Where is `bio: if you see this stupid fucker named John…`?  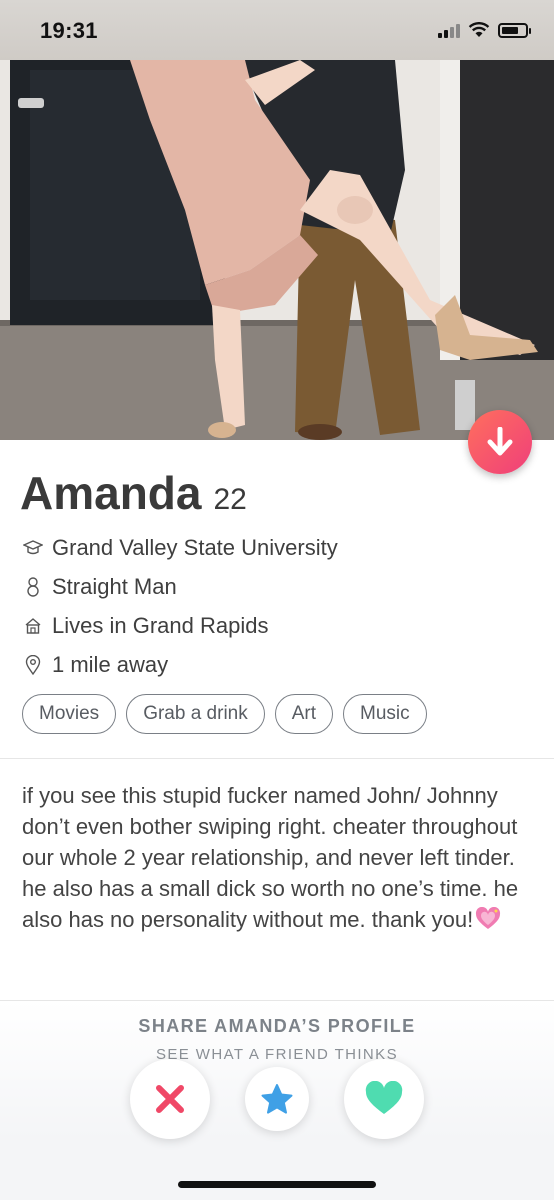 bio: if you see this stupid fucker named John… is located at coordinates (277, 859).